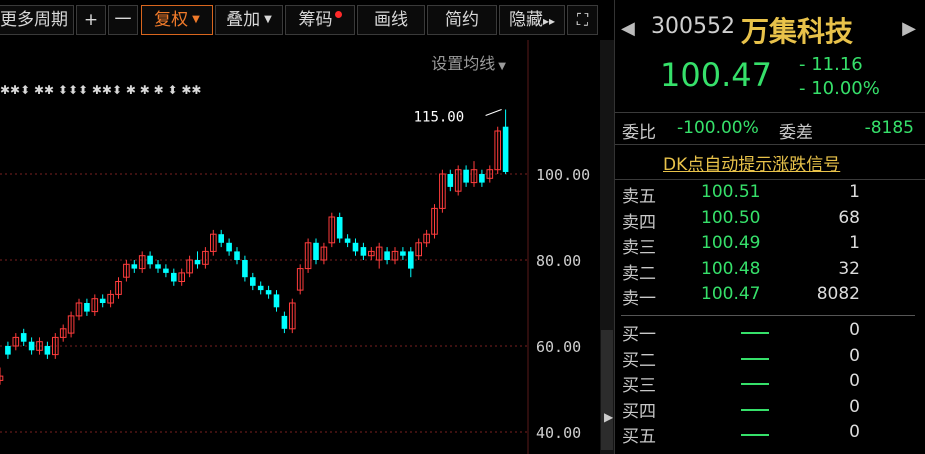  What do you see at coordinates (268, 19) in the screenshot?
I see `caret-down-icon: ▼` at bounding box center [268, 19].